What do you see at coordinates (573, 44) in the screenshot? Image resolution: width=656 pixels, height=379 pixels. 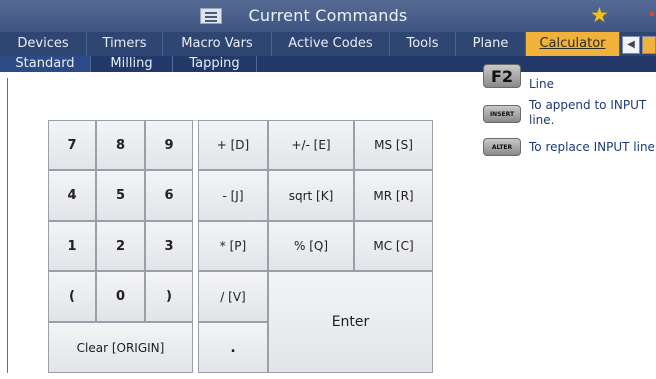 I see `tab-calculator: Calculator` at bounding box center [573, 44].